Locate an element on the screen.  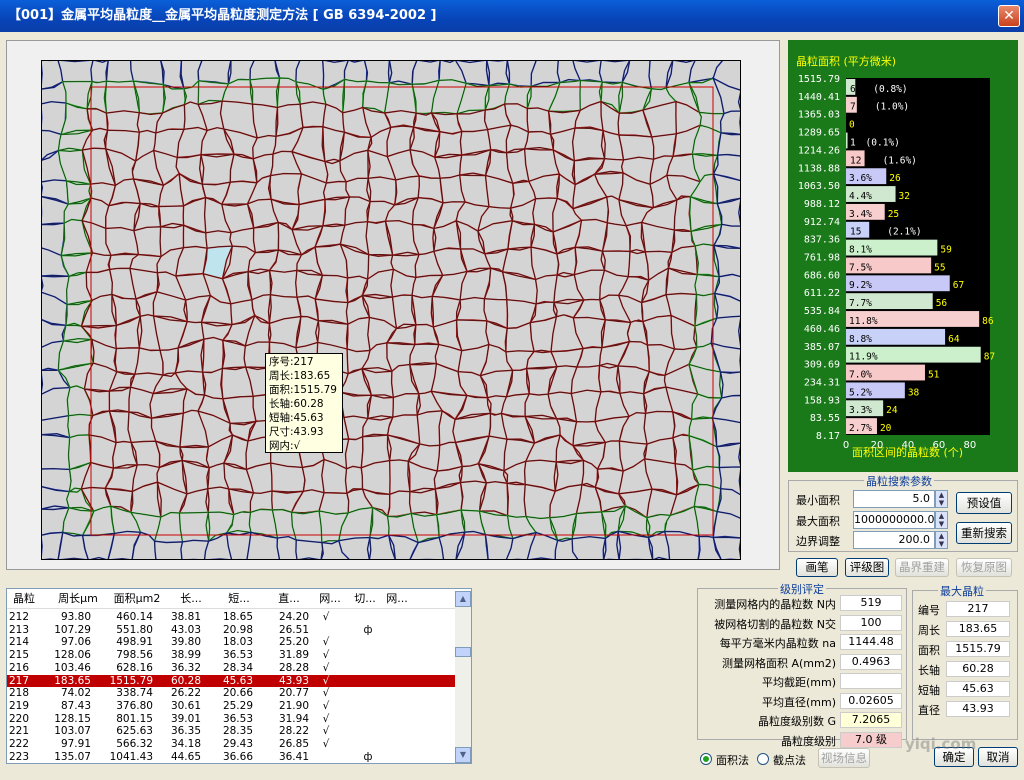
table-cell: 30.61 is located at coordinates (185, 705).